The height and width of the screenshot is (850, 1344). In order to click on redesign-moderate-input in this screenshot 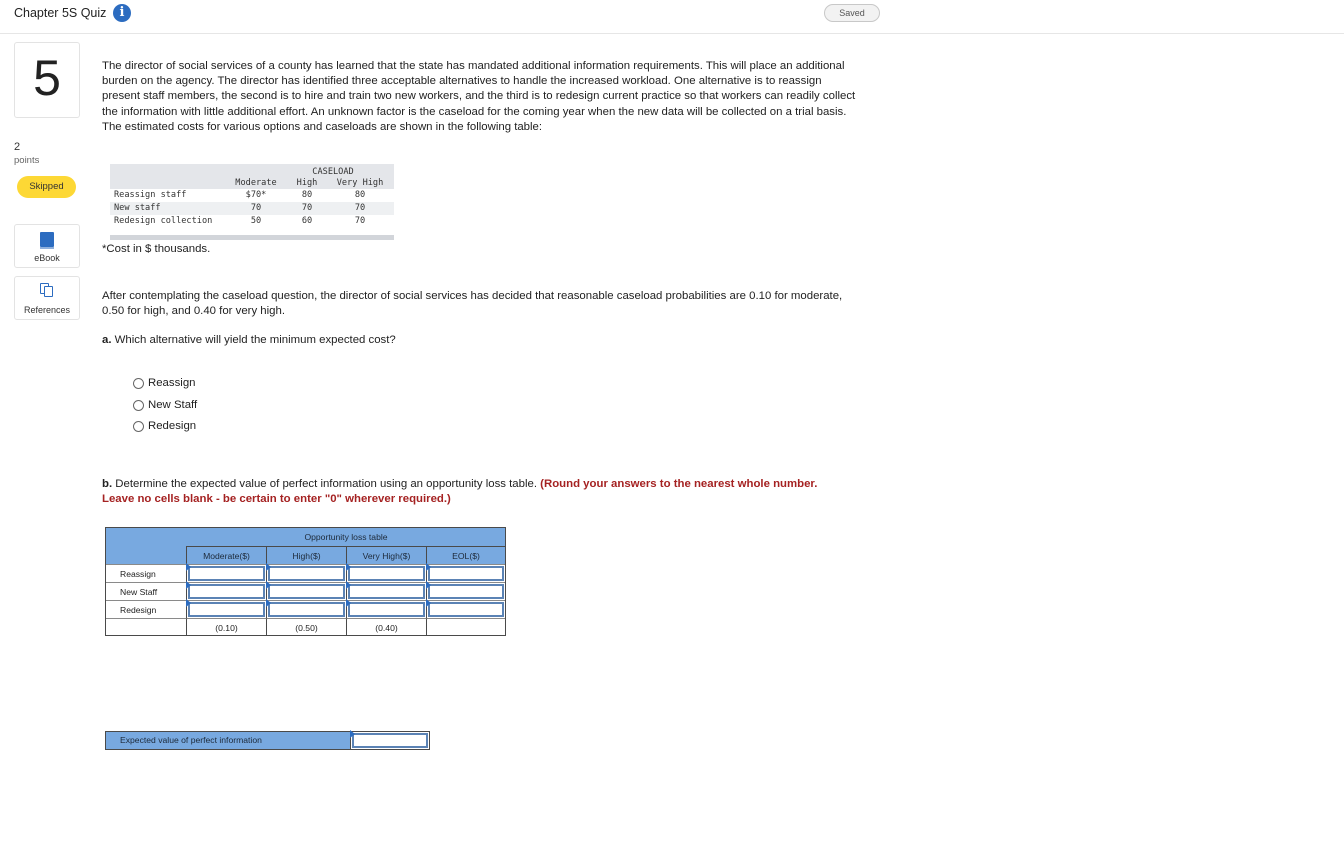, I will do `click(226, 609)`.